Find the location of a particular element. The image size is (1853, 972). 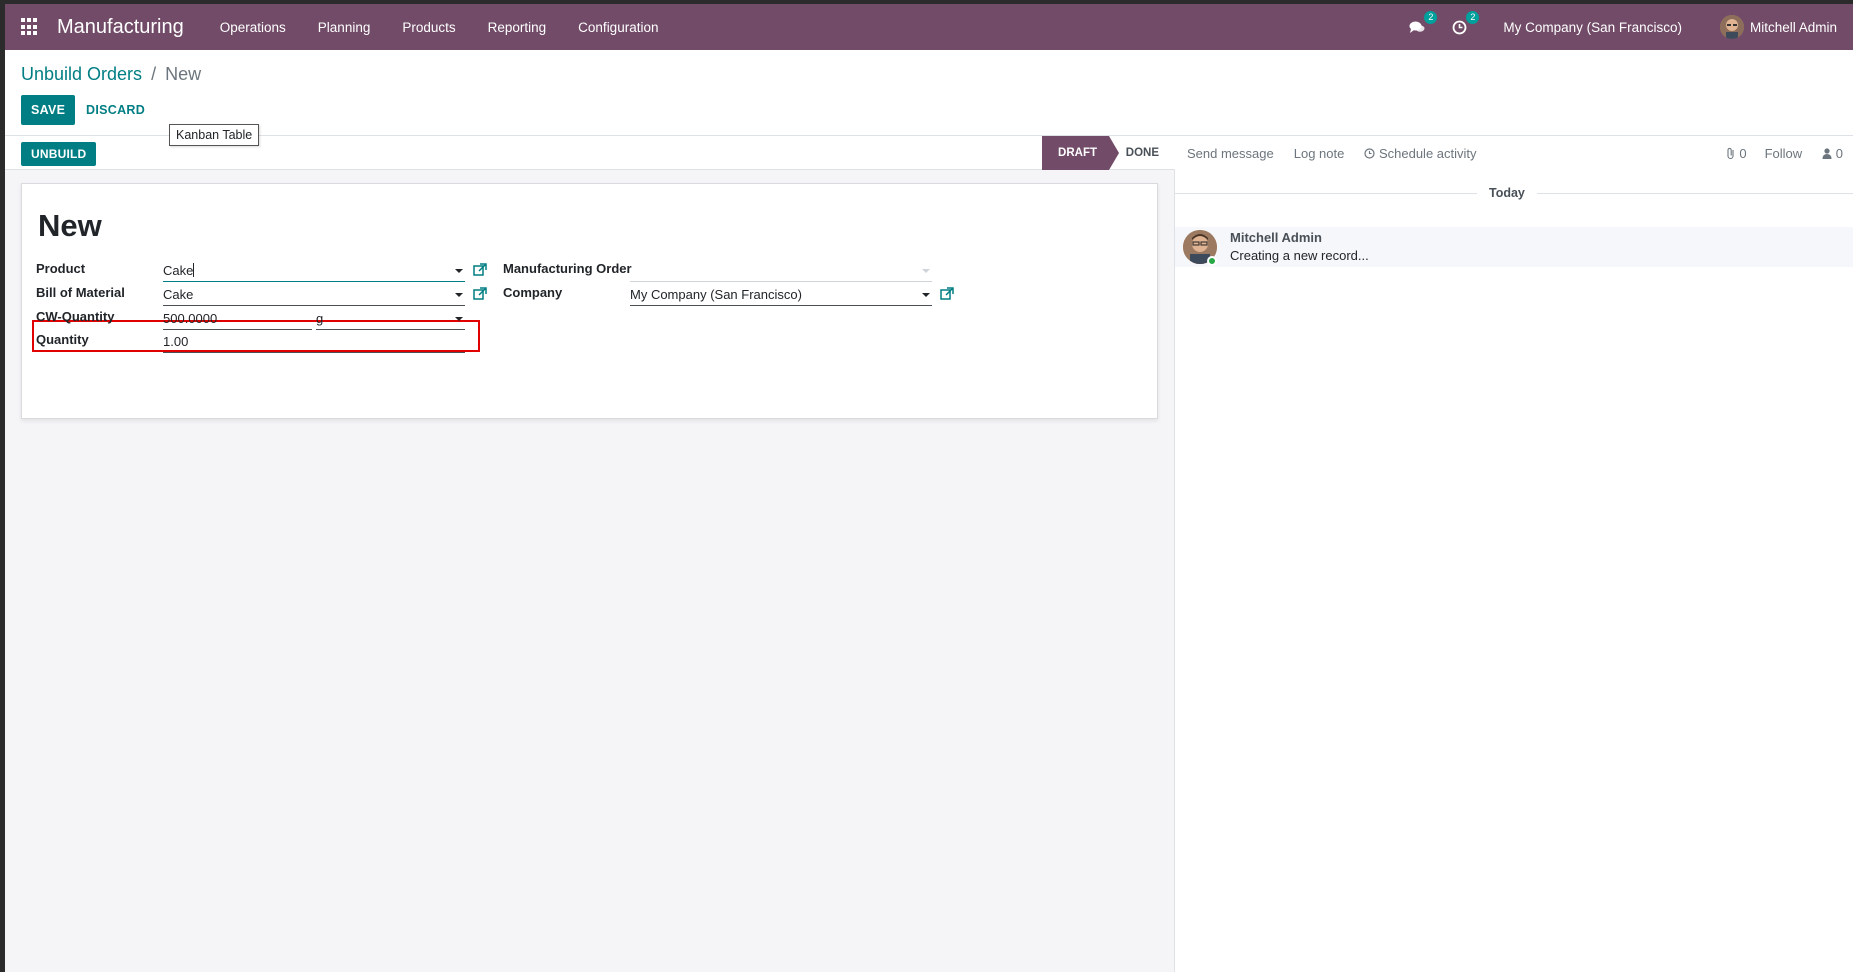

cw-uom-field: g is located at coordinates (390, 319).